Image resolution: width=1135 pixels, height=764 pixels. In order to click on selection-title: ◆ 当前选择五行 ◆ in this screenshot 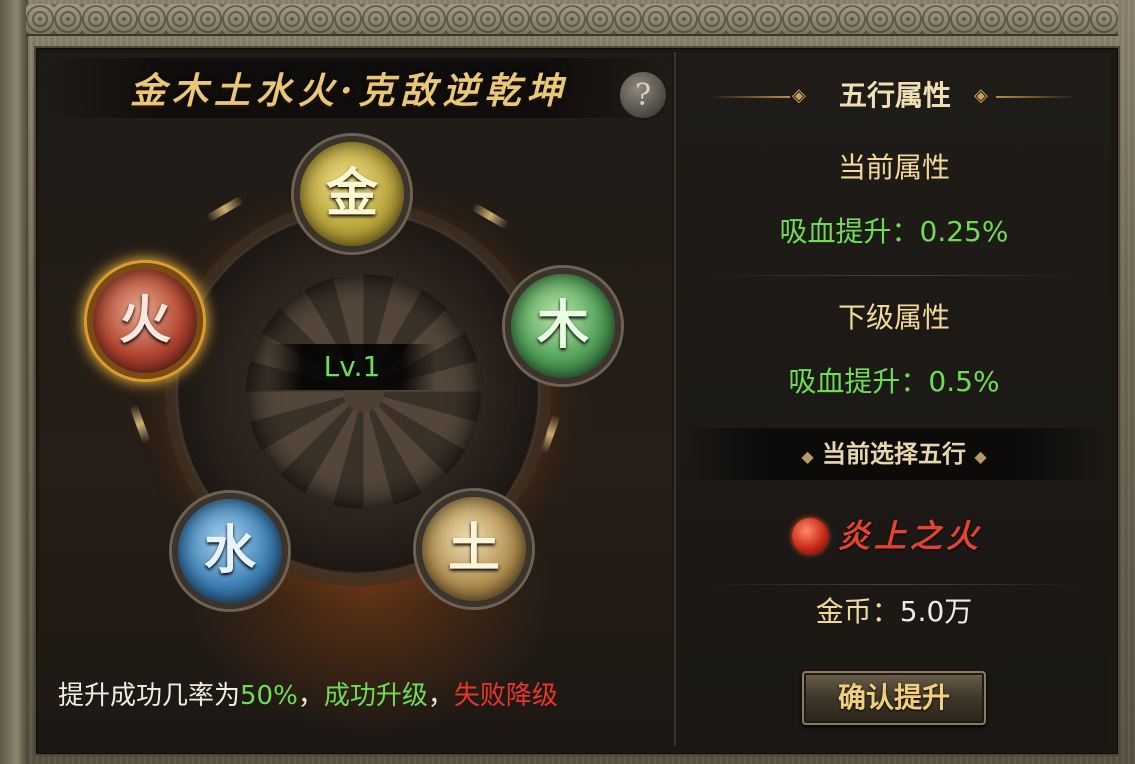, I will do `click(894, 455)`.